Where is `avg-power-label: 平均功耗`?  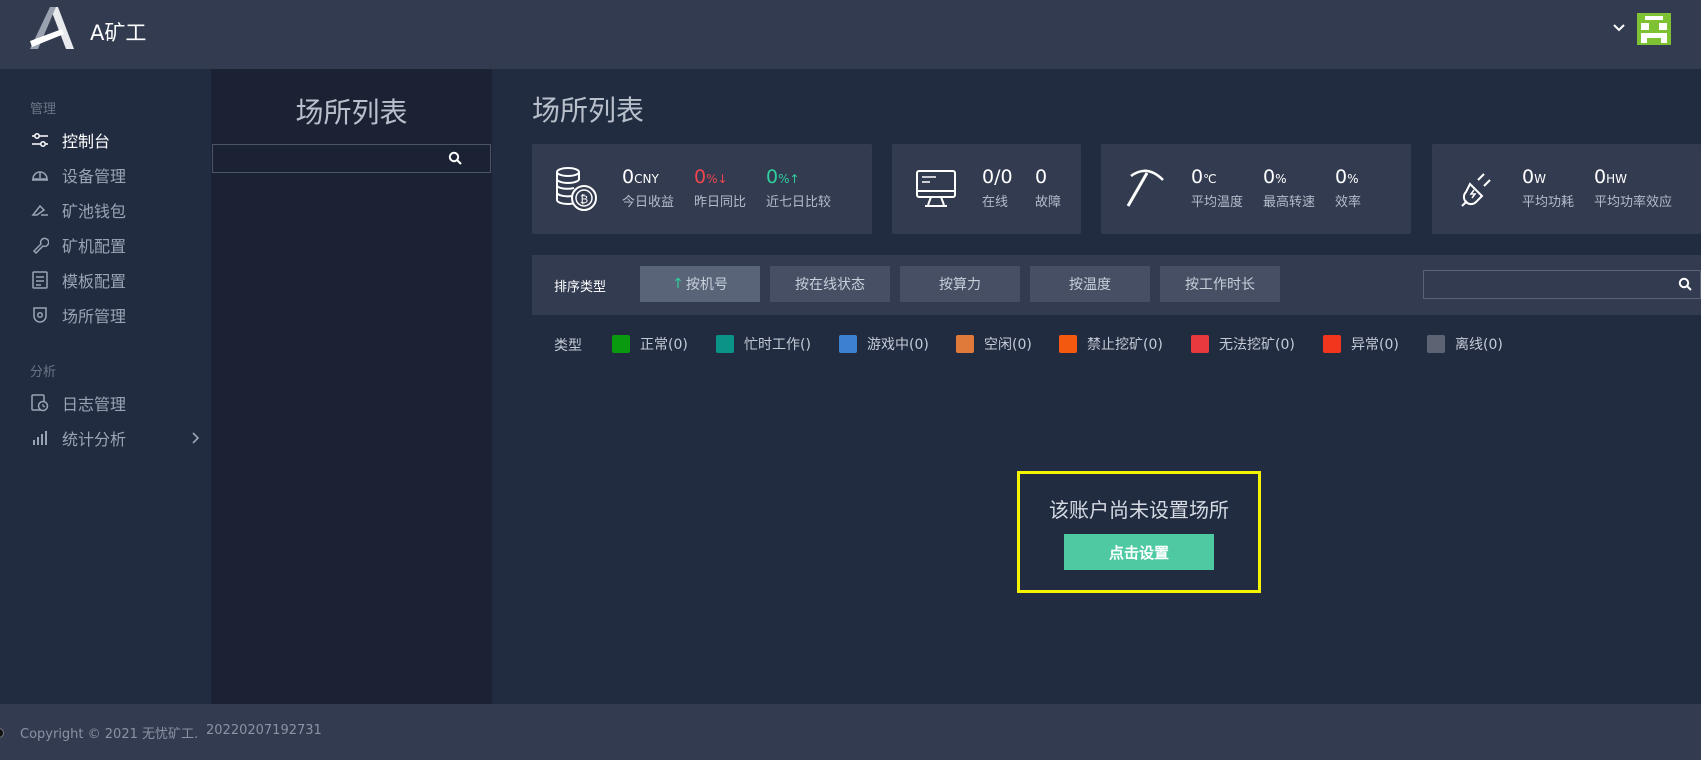
avg-power-label: 平均功耗 is located at coordinates (1548, 202).